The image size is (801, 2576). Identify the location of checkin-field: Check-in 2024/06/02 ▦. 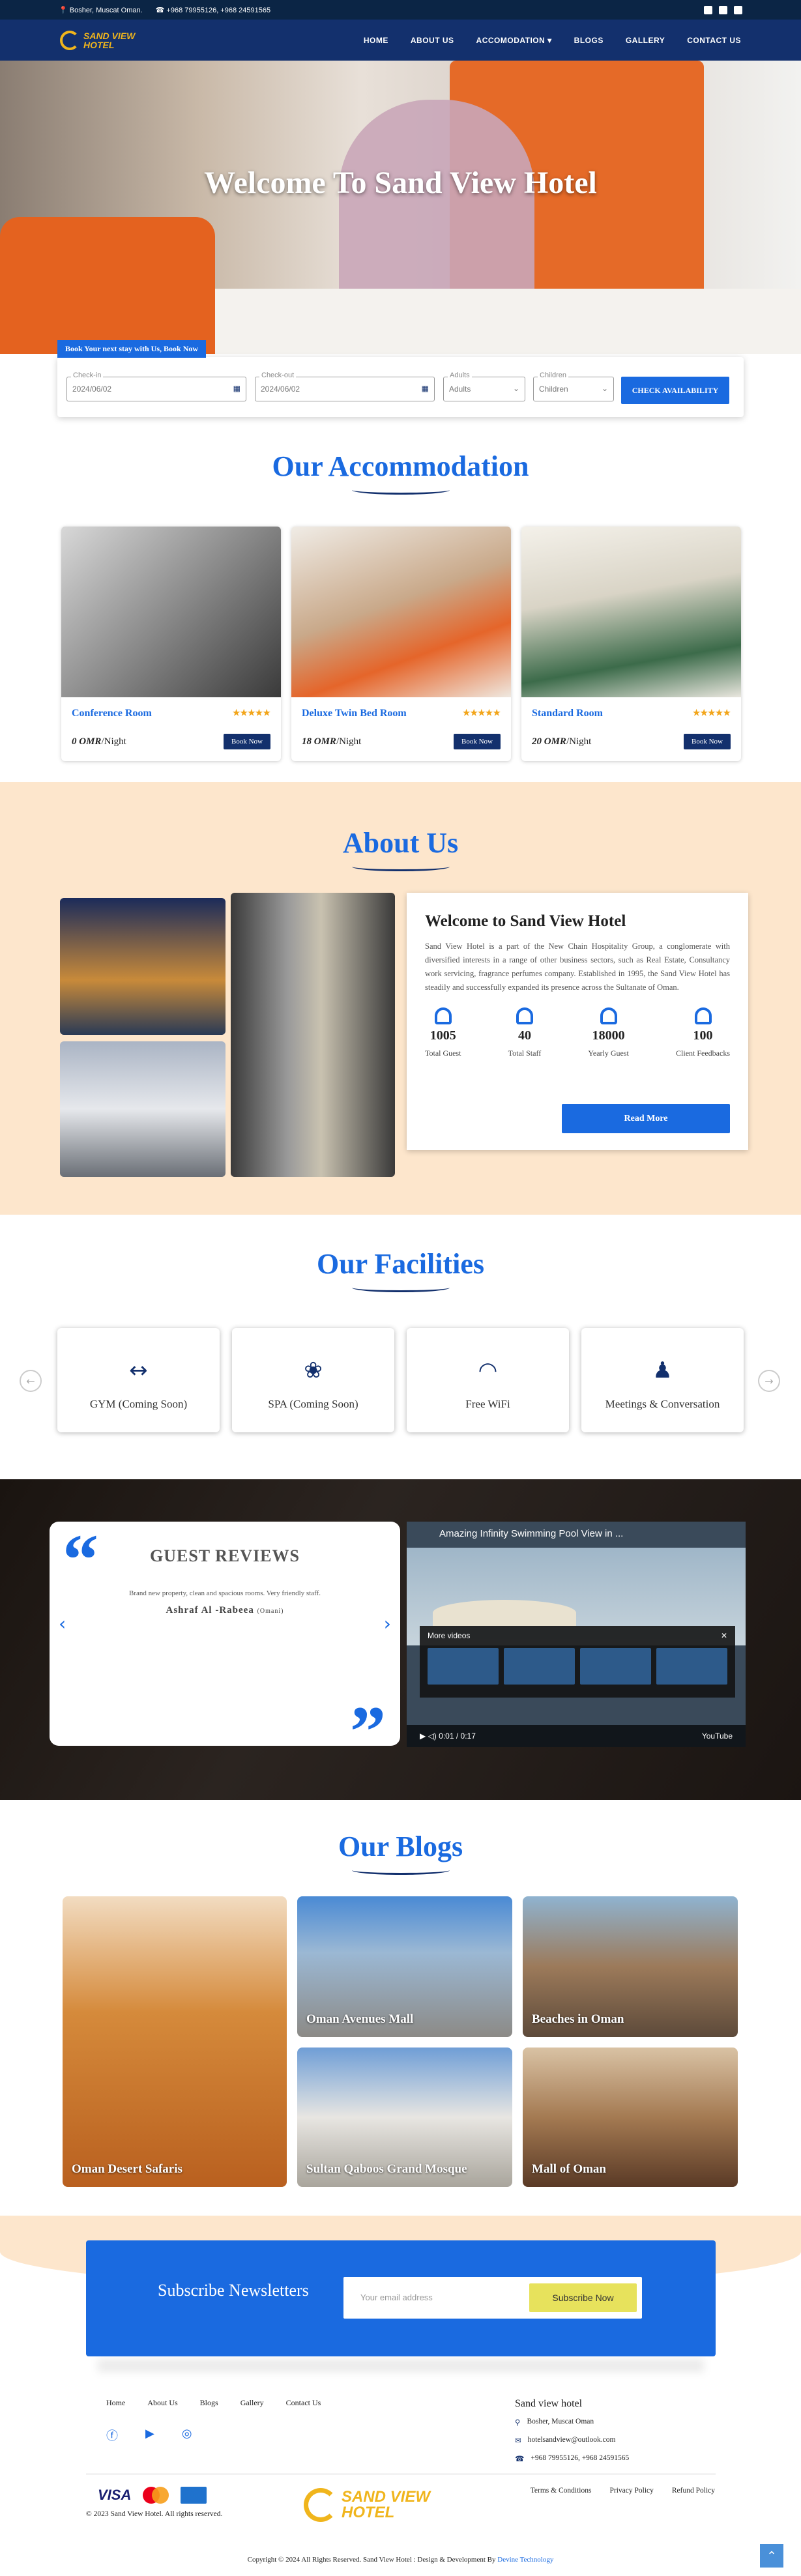
(156, 386).